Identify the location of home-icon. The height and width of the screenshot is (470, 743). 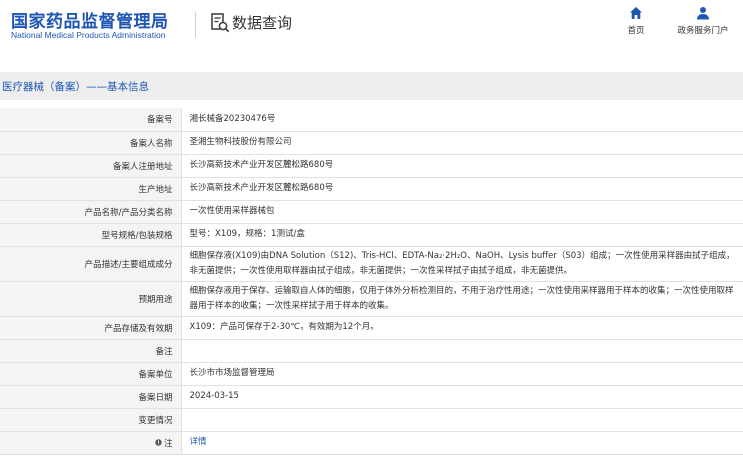
(636, 13).